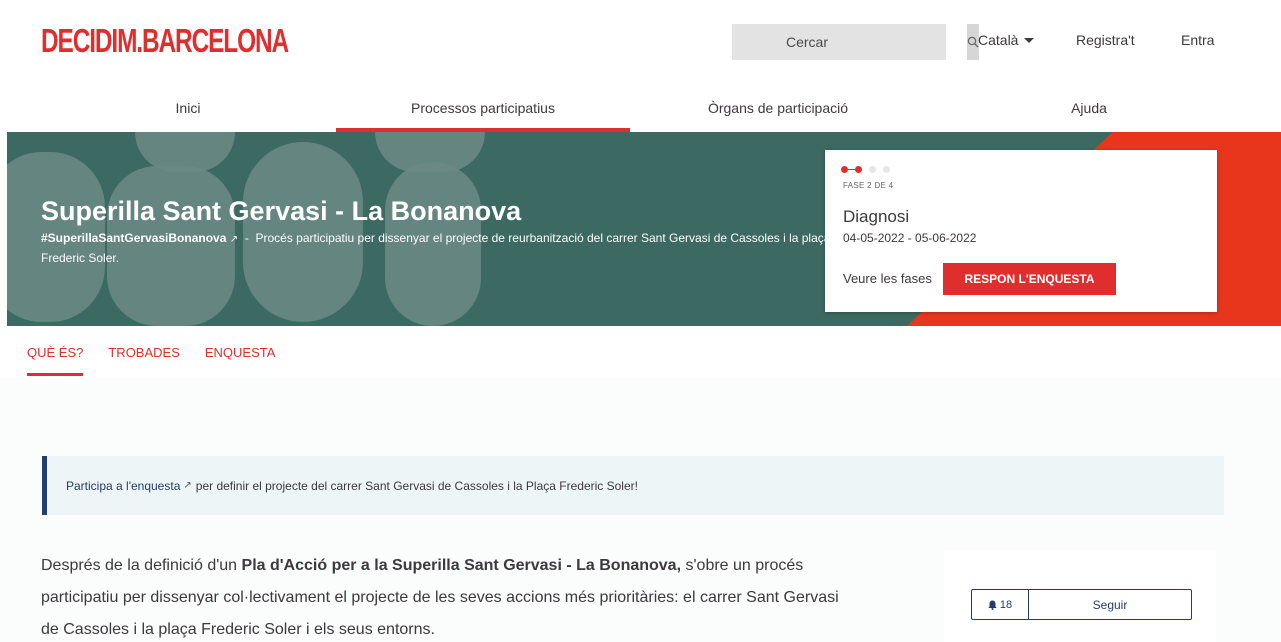 The image size is (1281, 642). I want to click on see-phases-link: Veure les fases, so click(887, 278).